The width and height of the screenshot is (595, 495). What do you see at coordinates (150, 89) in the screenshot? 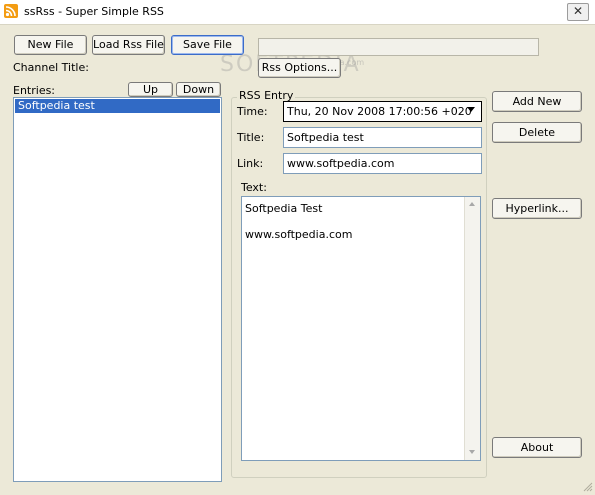
I see `up-button: Up` at bounding box center [150, 89].